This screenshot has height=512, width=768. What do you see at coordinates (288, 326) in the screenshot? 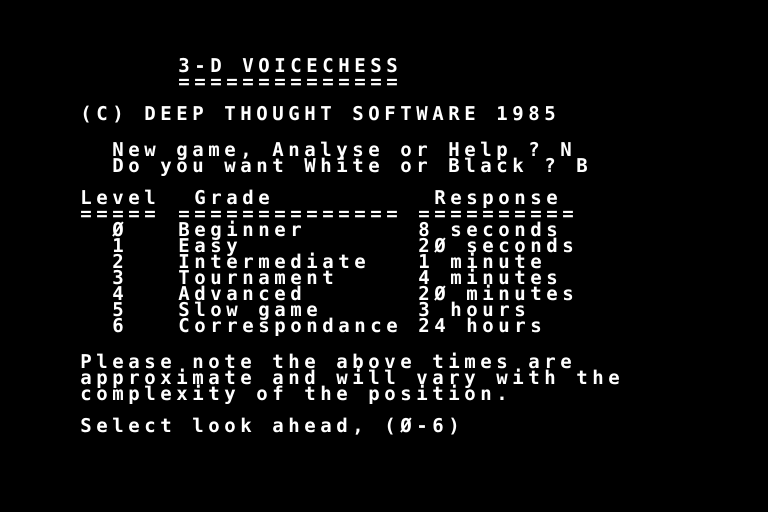
I see `table-row-grade: Correspondance` at bounding box center [288, 326].